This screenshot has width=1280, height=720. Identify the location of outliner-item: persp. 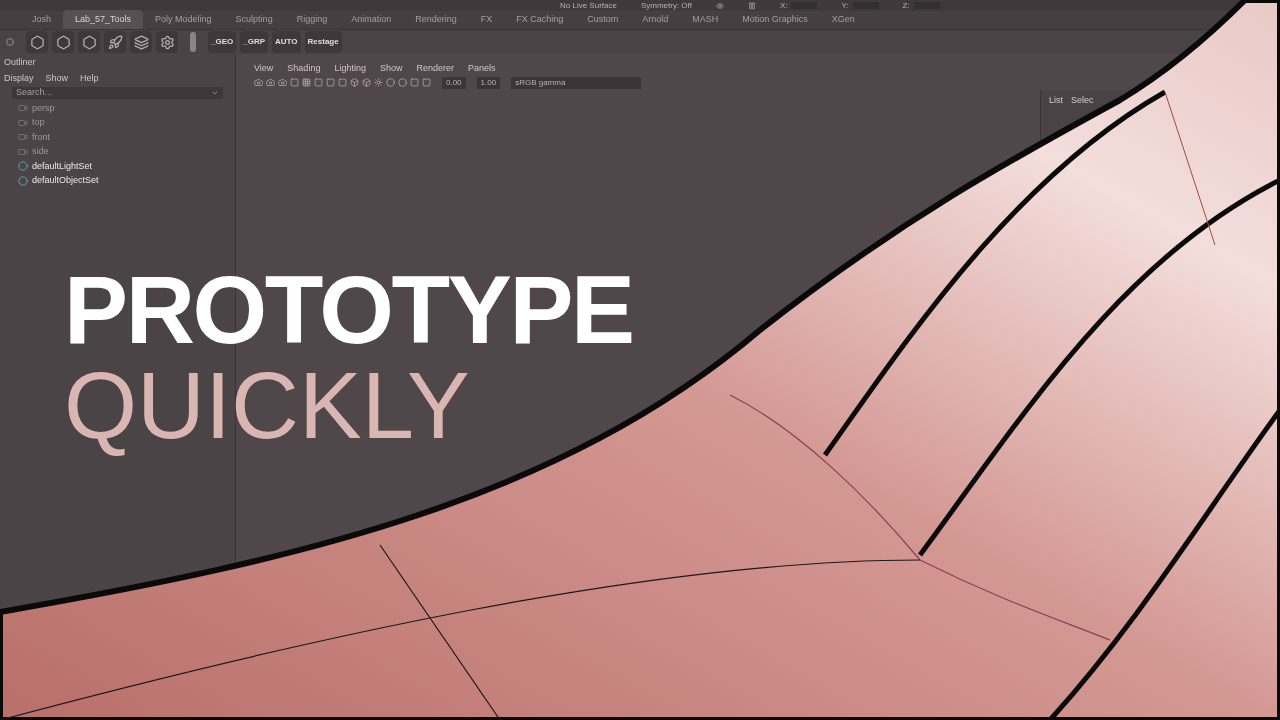
(43, 108).